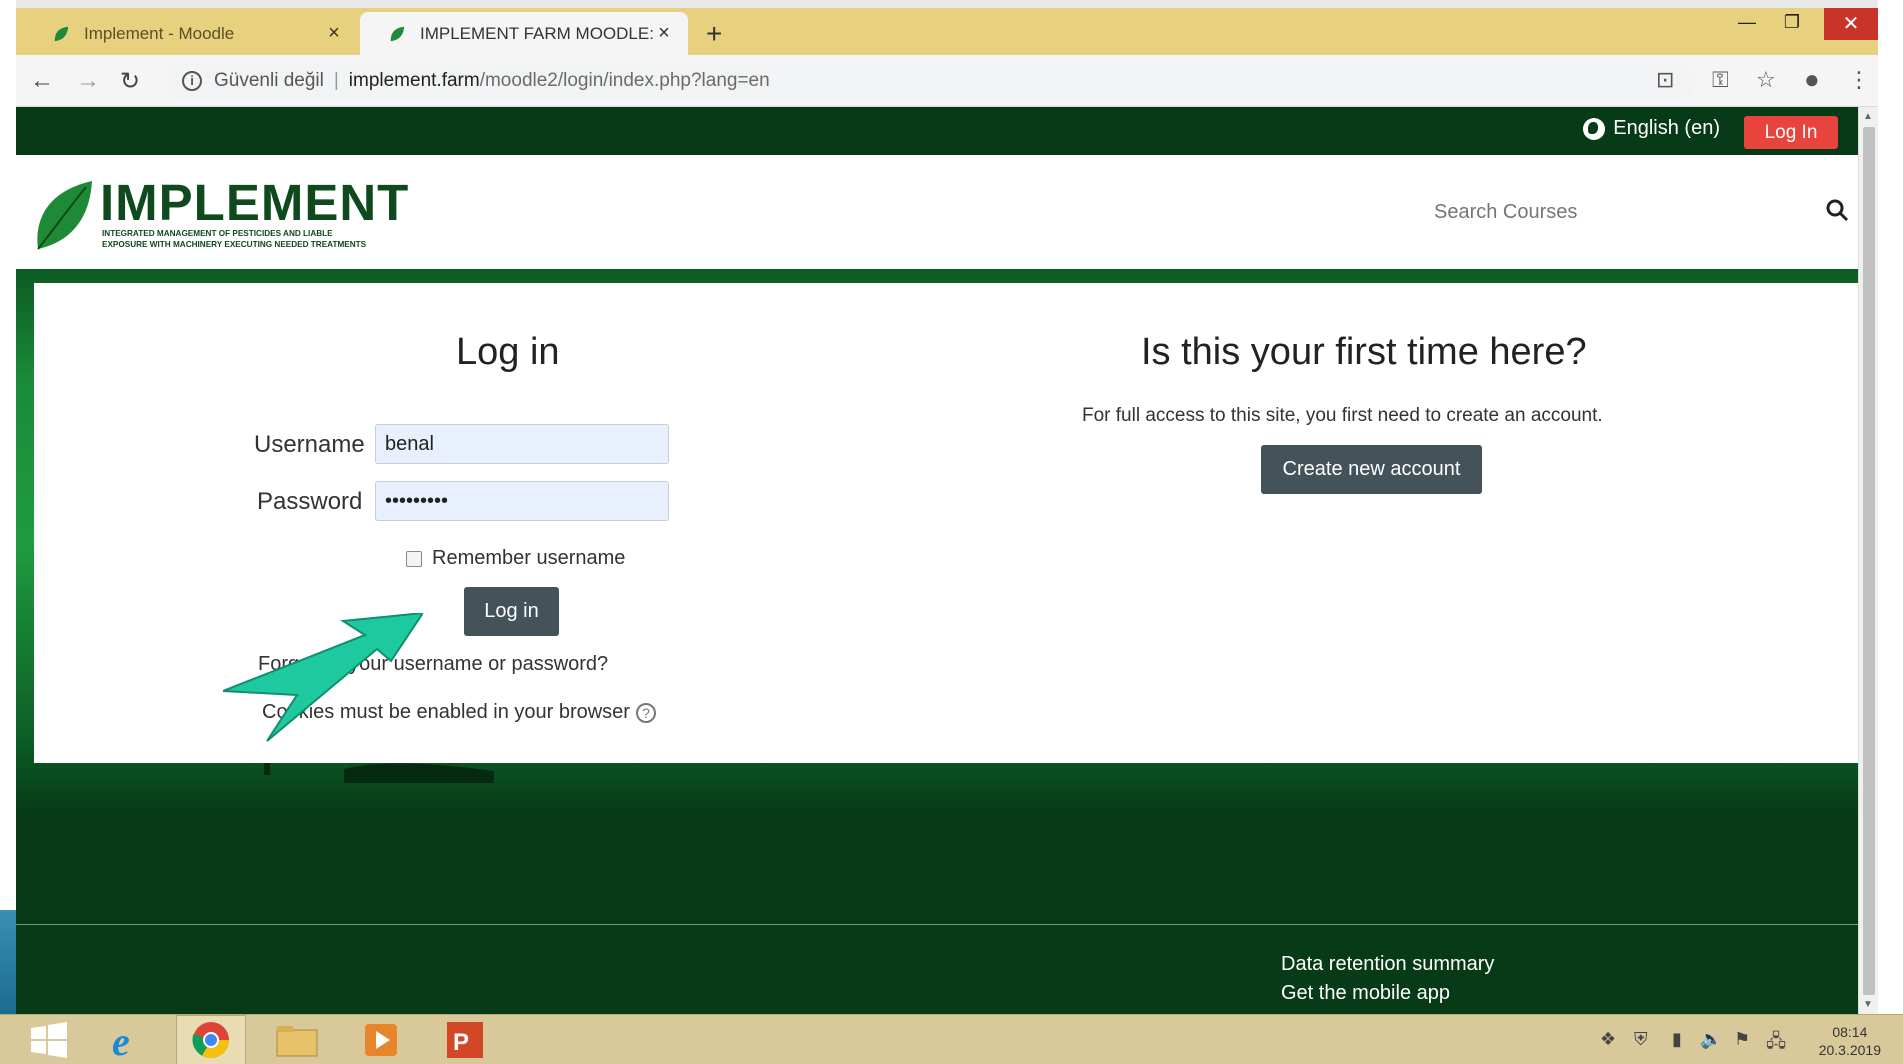 The image size is (1903, 1064). Describe the element at coordinates (1851, 24) in the screenshot. I see `window-close-icon: ✕` at that location.